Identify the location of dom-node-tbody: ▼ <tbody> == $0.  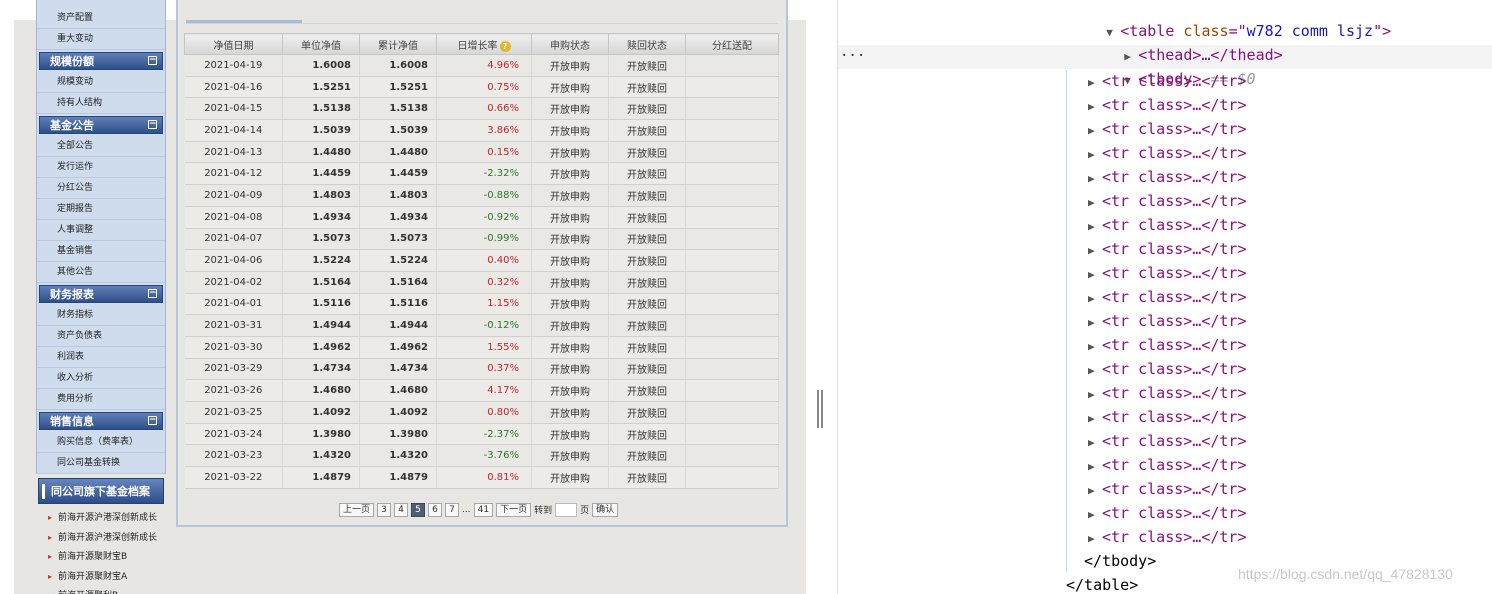
(1162, 67).